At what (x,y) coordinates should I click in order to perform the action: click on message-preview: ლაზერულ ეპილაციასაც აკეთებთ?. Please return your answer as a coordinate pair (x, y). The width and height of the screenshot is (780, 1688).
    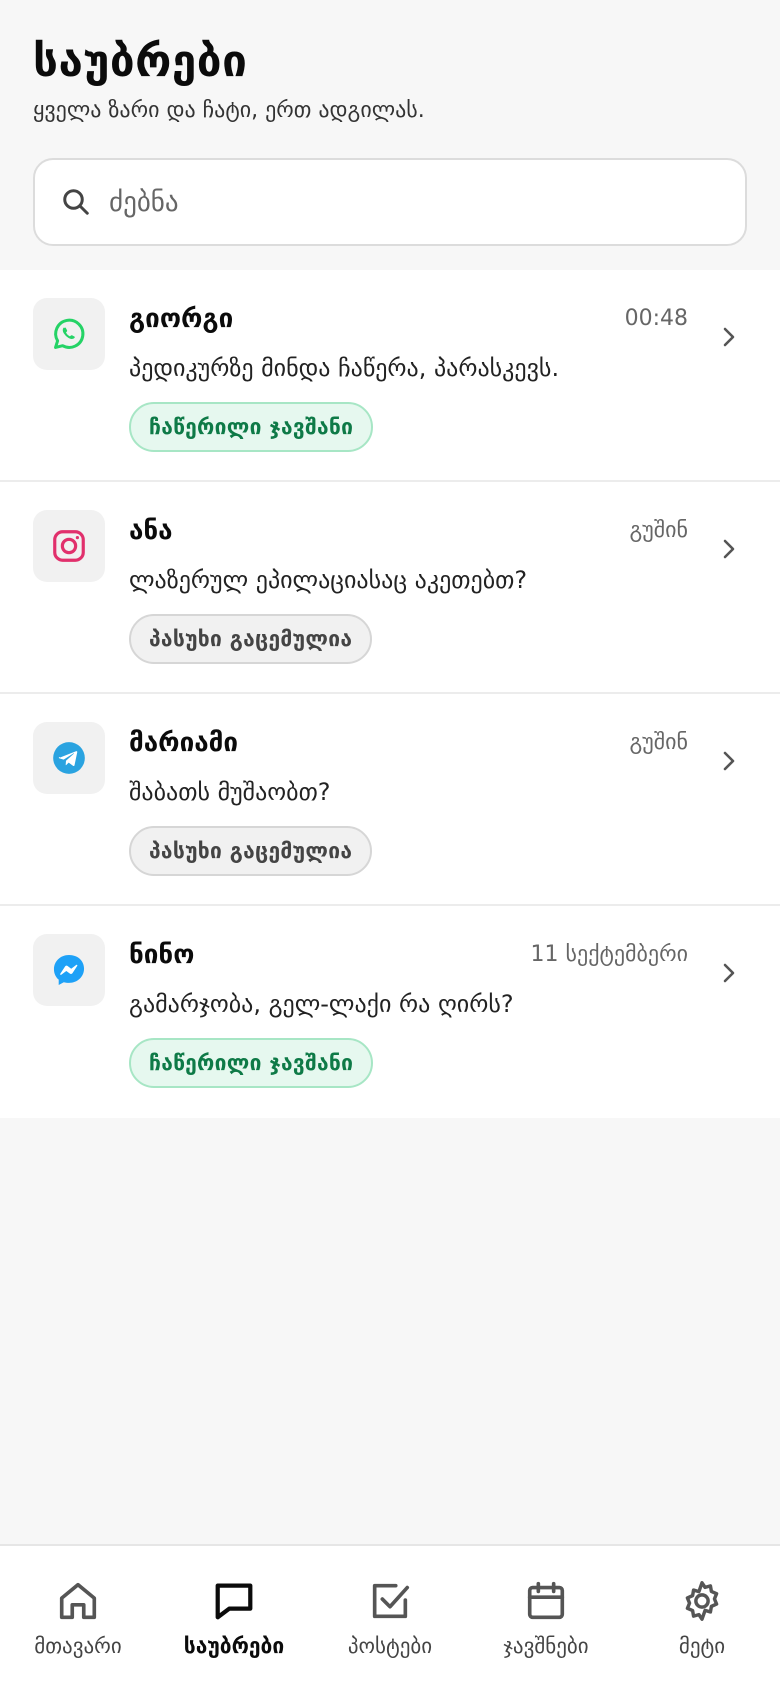
    Looking at the image, I should click on (328, 580).